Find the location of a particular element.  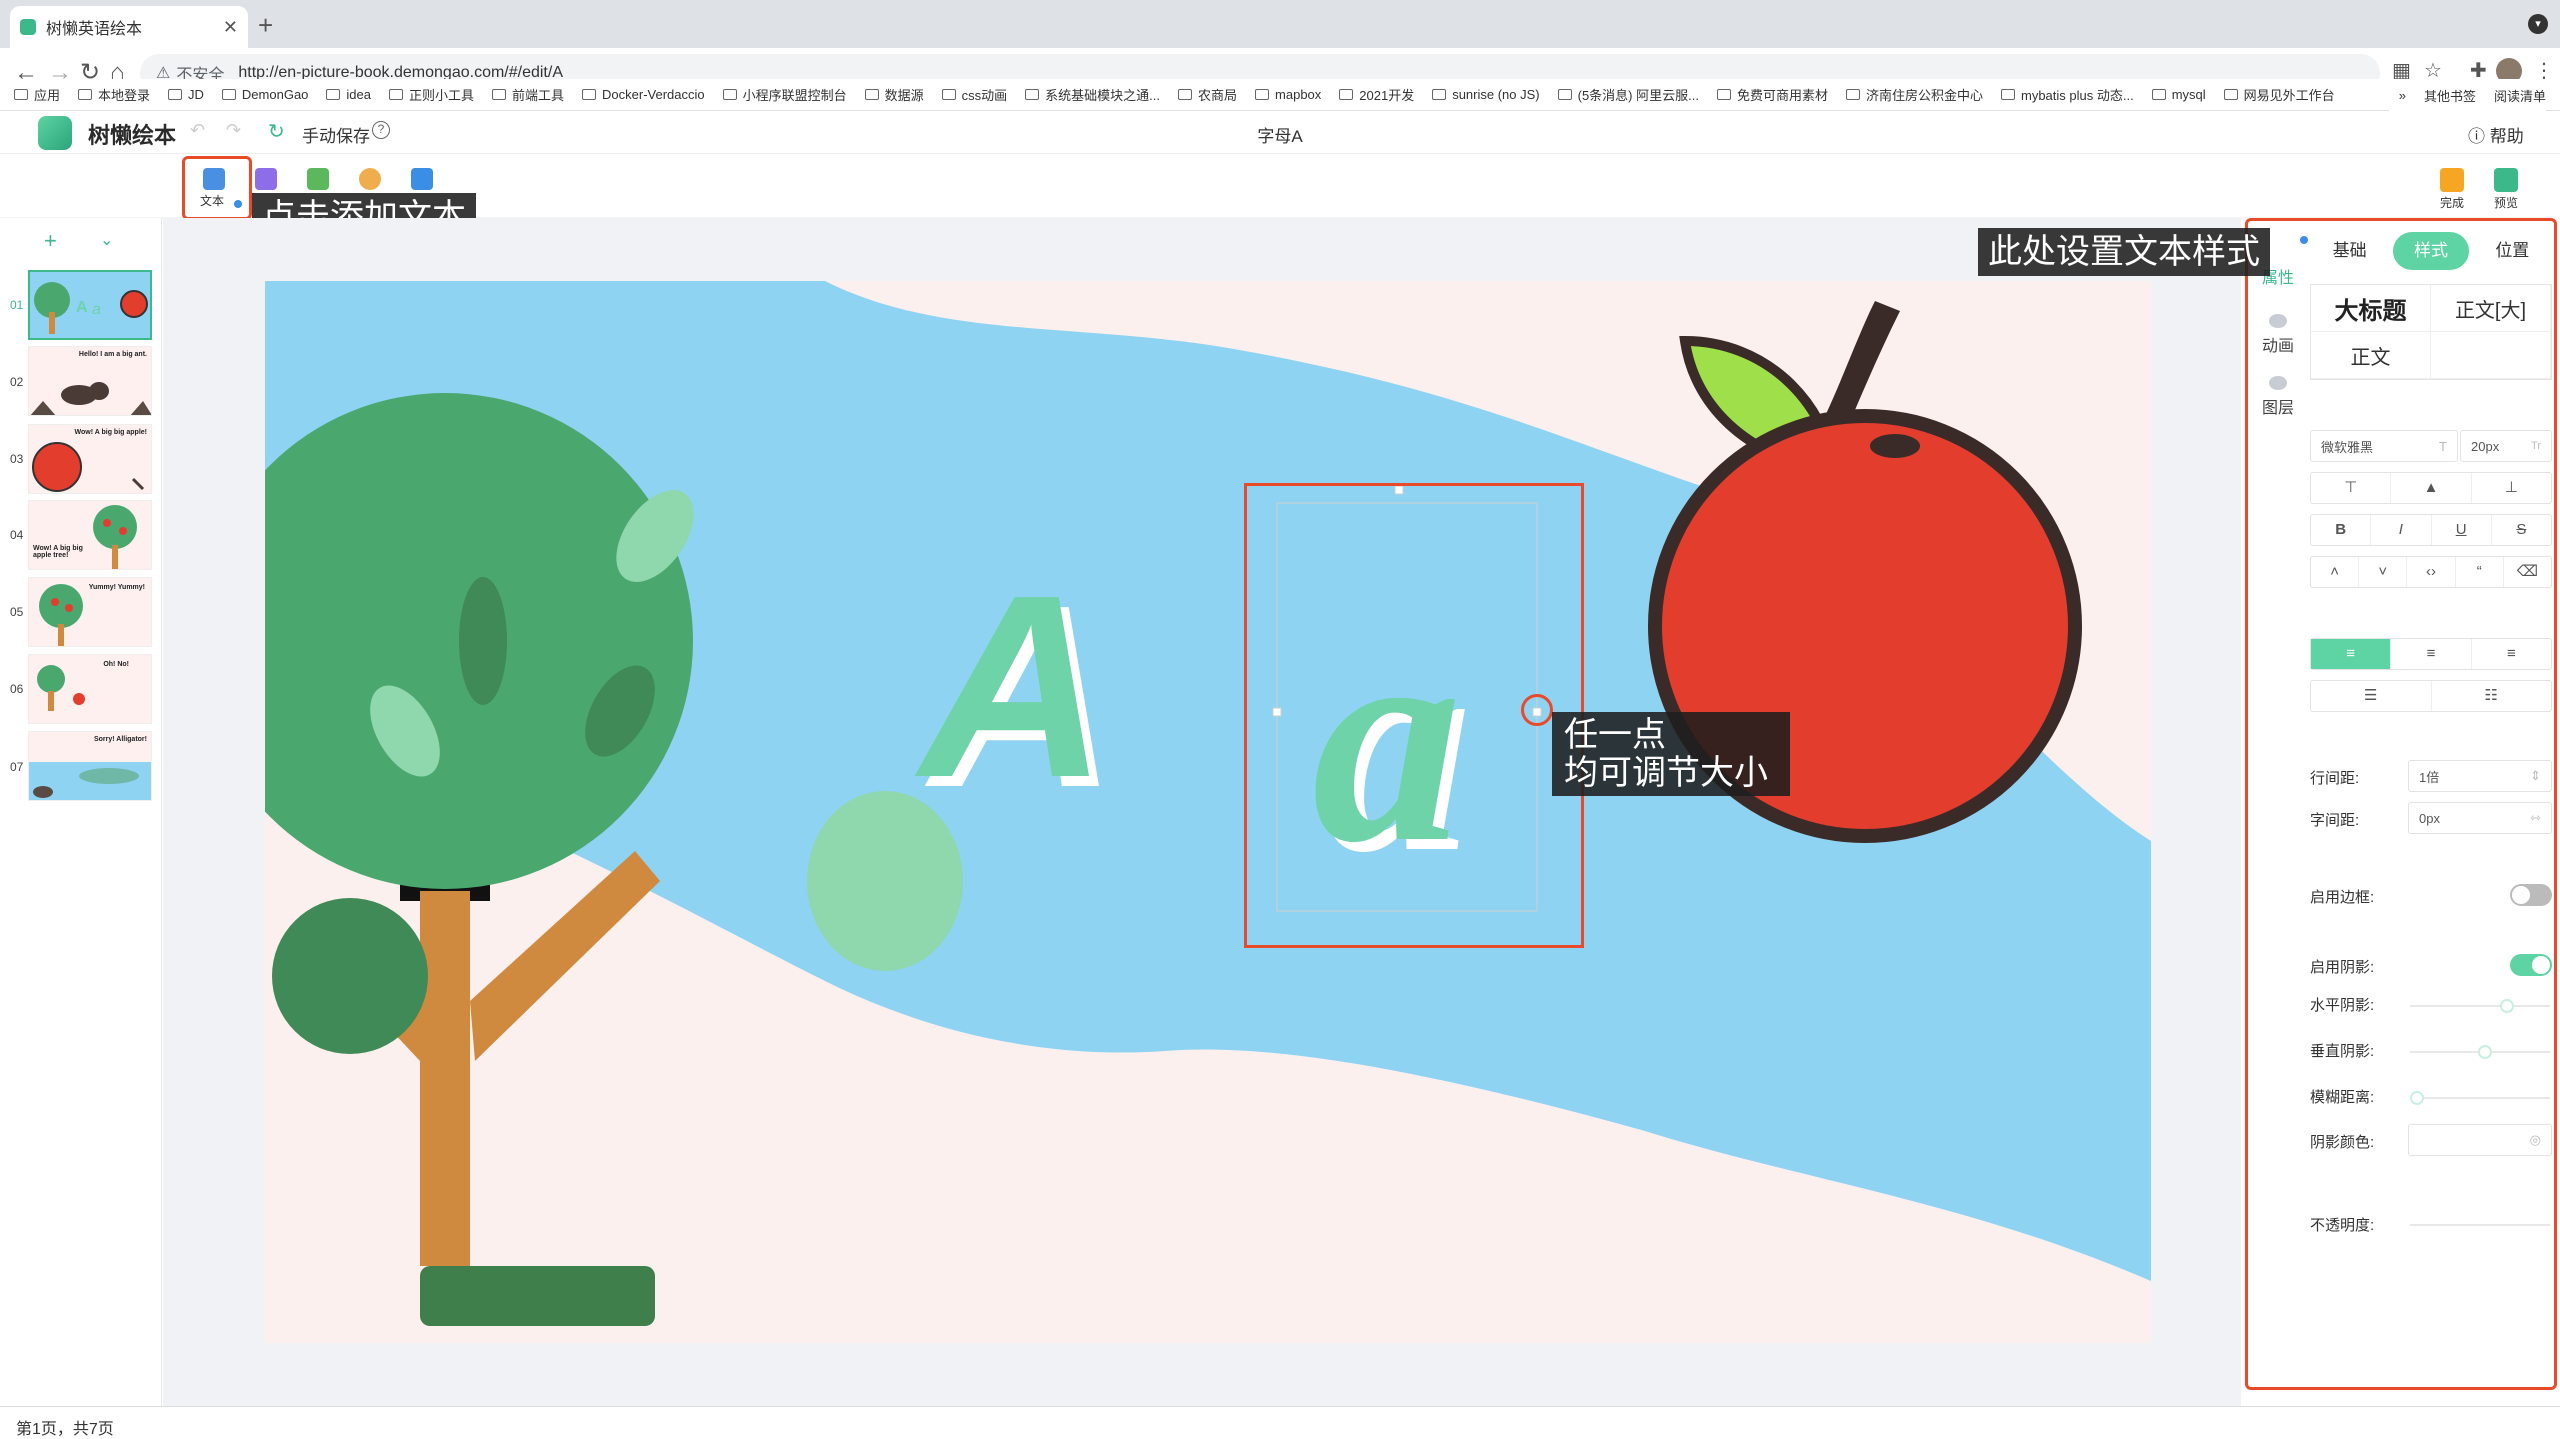

bookmark-item: 正则小工具 is located at coordinates (431, 94).